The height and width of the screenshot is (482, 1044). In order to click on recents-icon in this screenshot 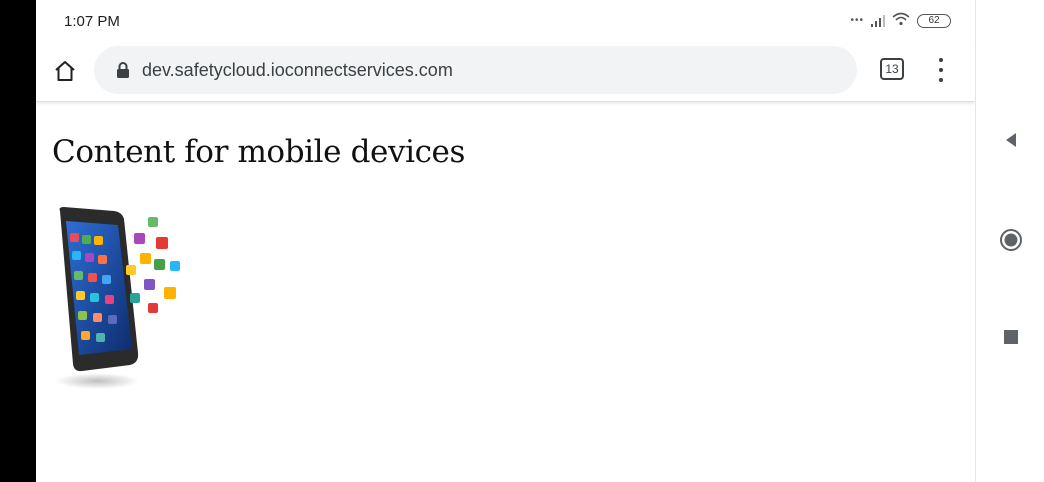, I will do `click(1010, 337)`.